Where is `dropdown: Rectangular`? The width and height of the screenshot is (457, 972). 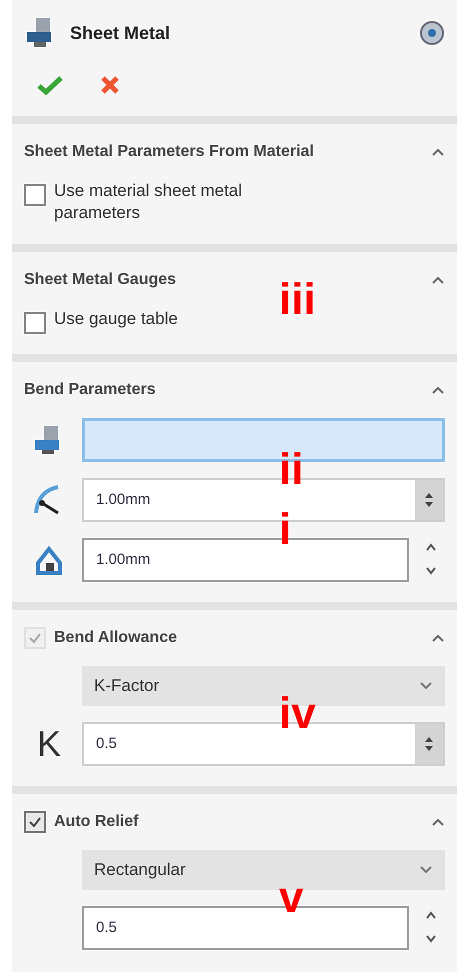 dropdown: Rectangular is located at coordinates (263, 870).